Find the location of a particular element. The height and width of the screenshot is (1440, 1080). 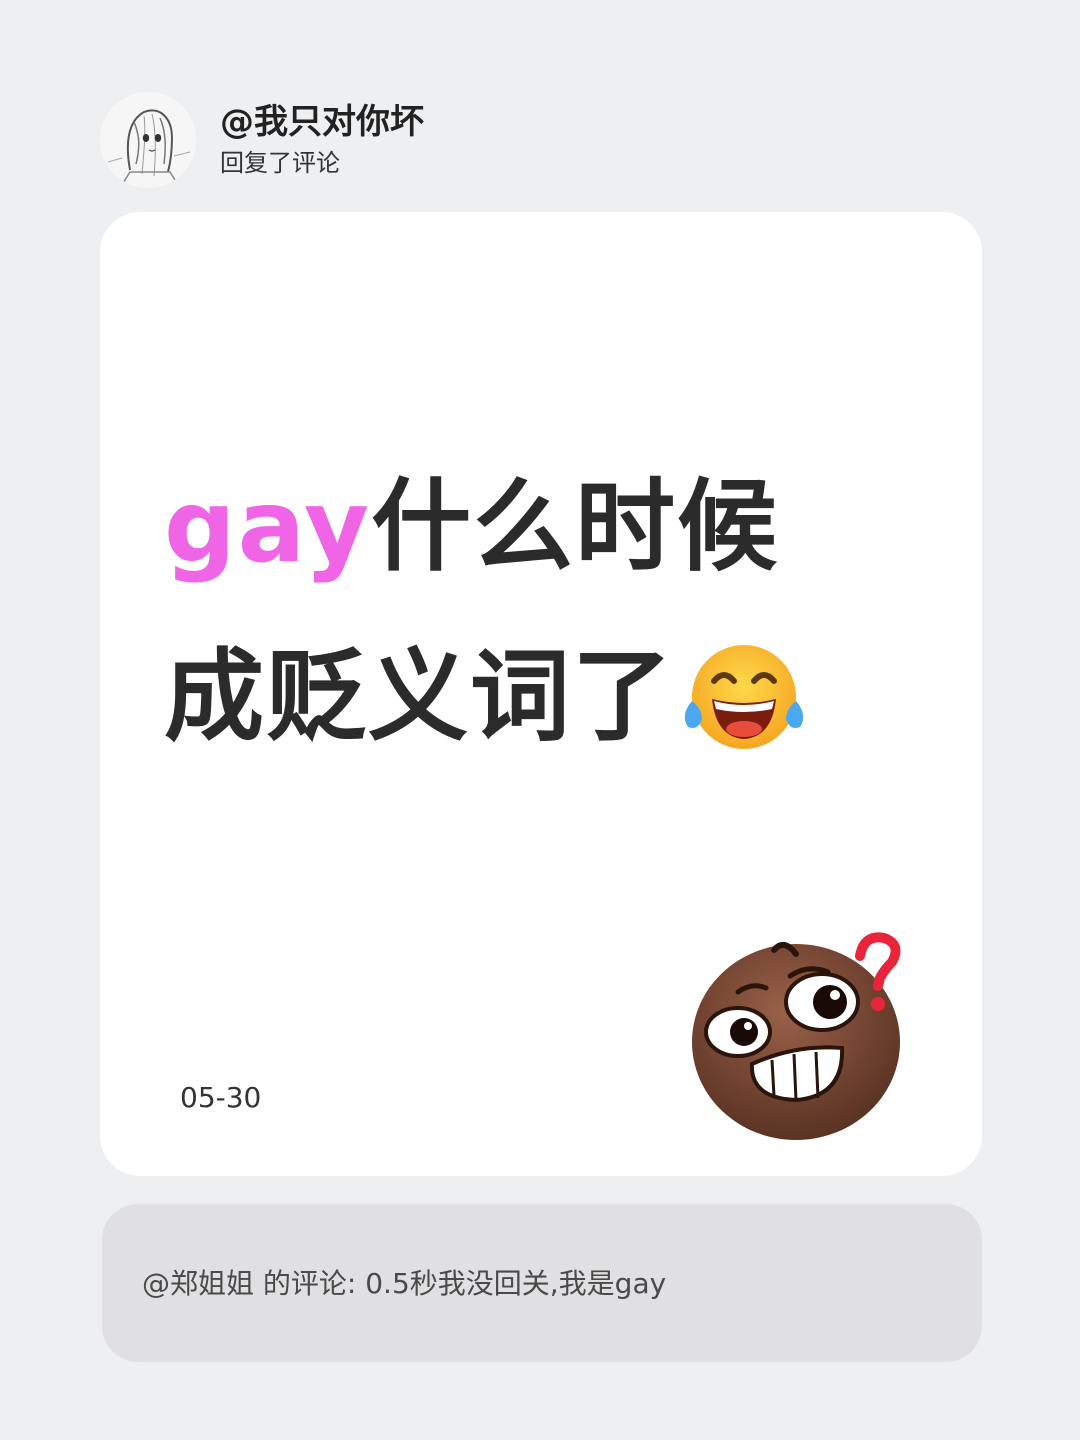

quoted-comment-text: @郑姐姐 的评论: 0.5秒我没回关,我是gay is located at coordinates (404, 1283).